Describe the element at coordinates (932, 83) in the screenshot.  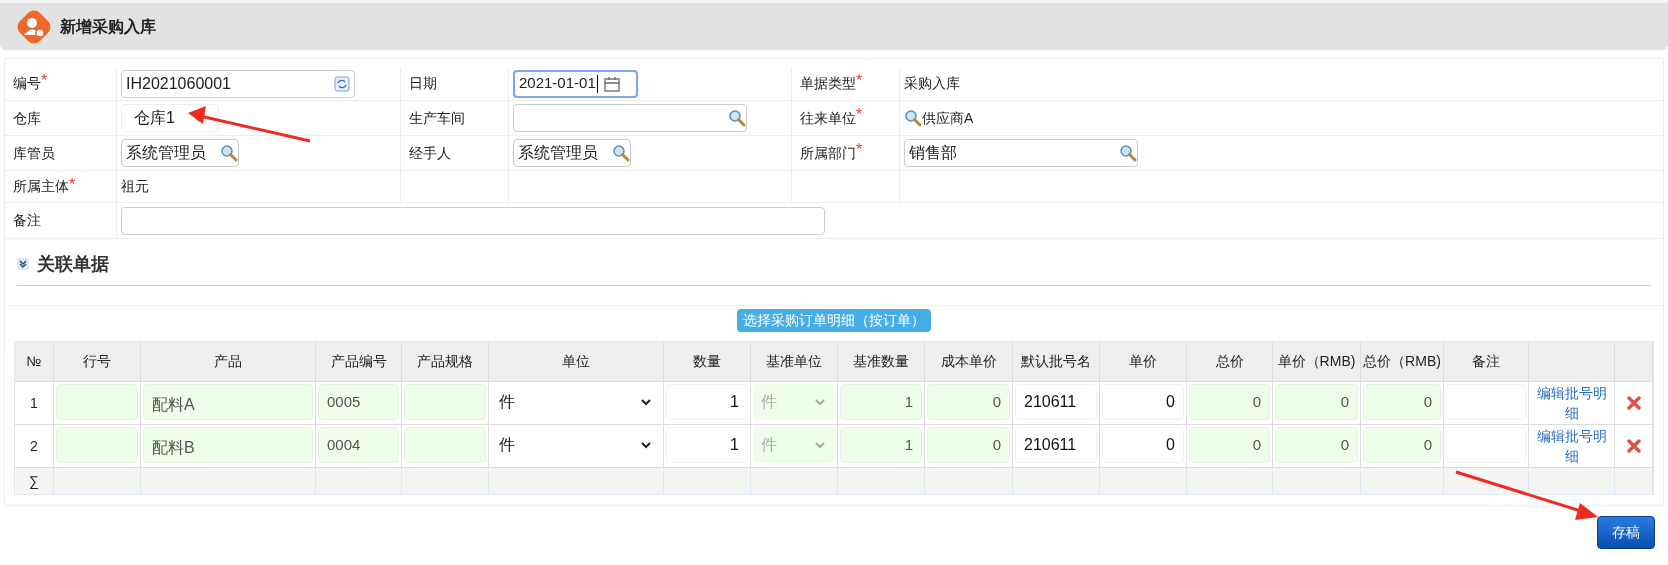
I see `field-value: 采购入库` at that location.